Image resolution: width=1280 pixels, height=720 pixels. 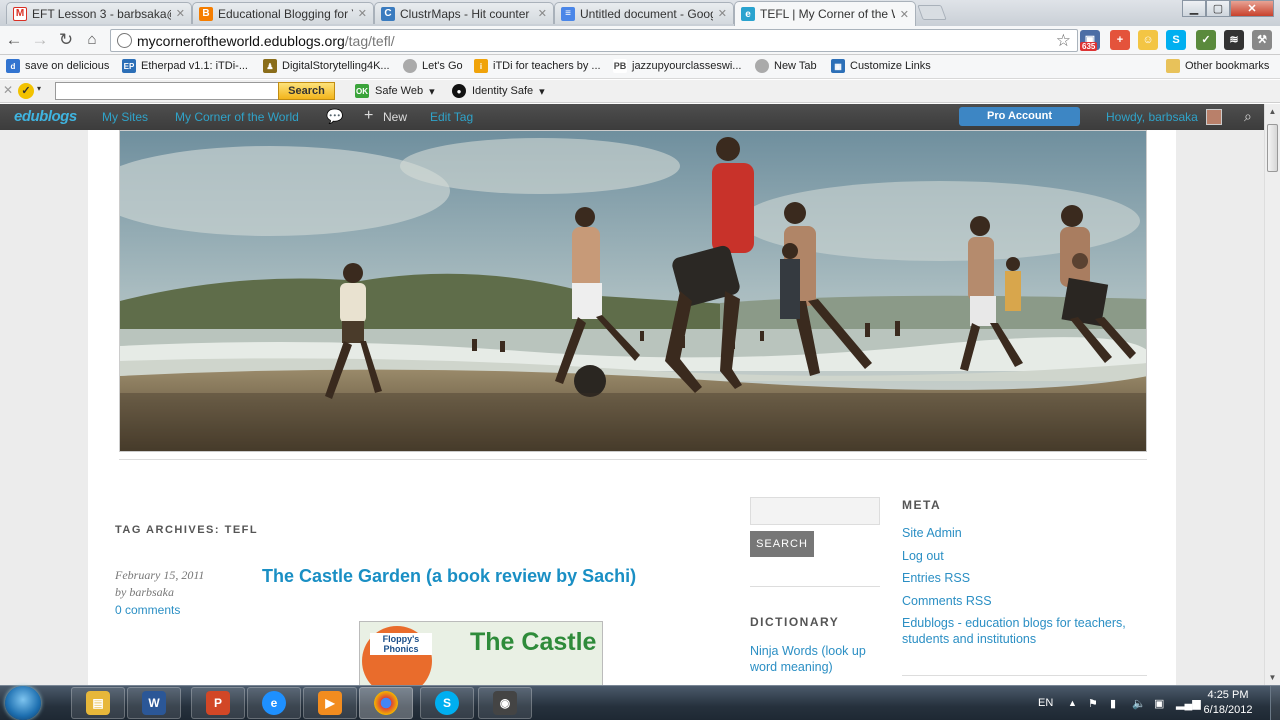 I want to click on tab-clustrmaps: C ClustrMaps - Hit counter m ✕, so click(x=464, y=13).